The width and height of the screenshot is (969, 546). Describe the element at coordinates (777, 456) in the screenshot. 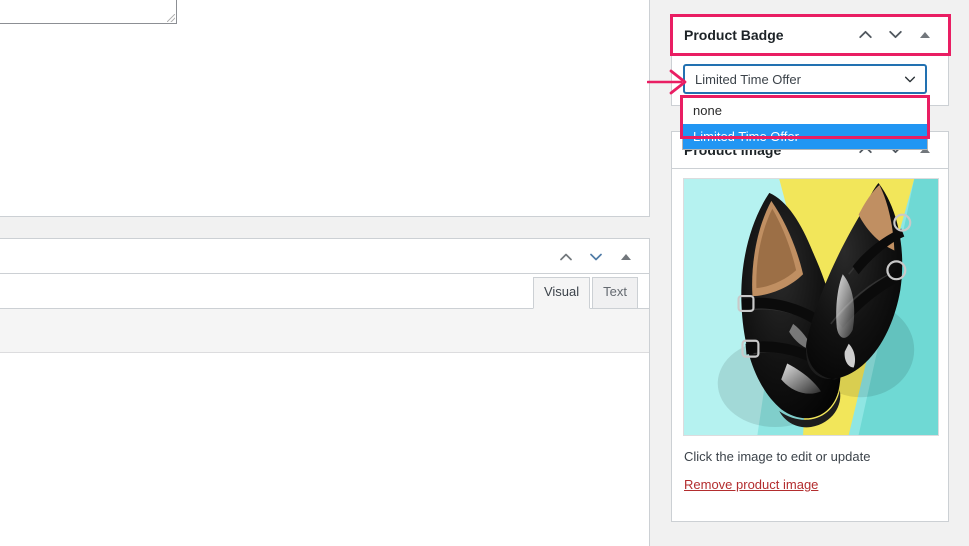

I see `product-image-caption: Click the image to edit or update` at that location.